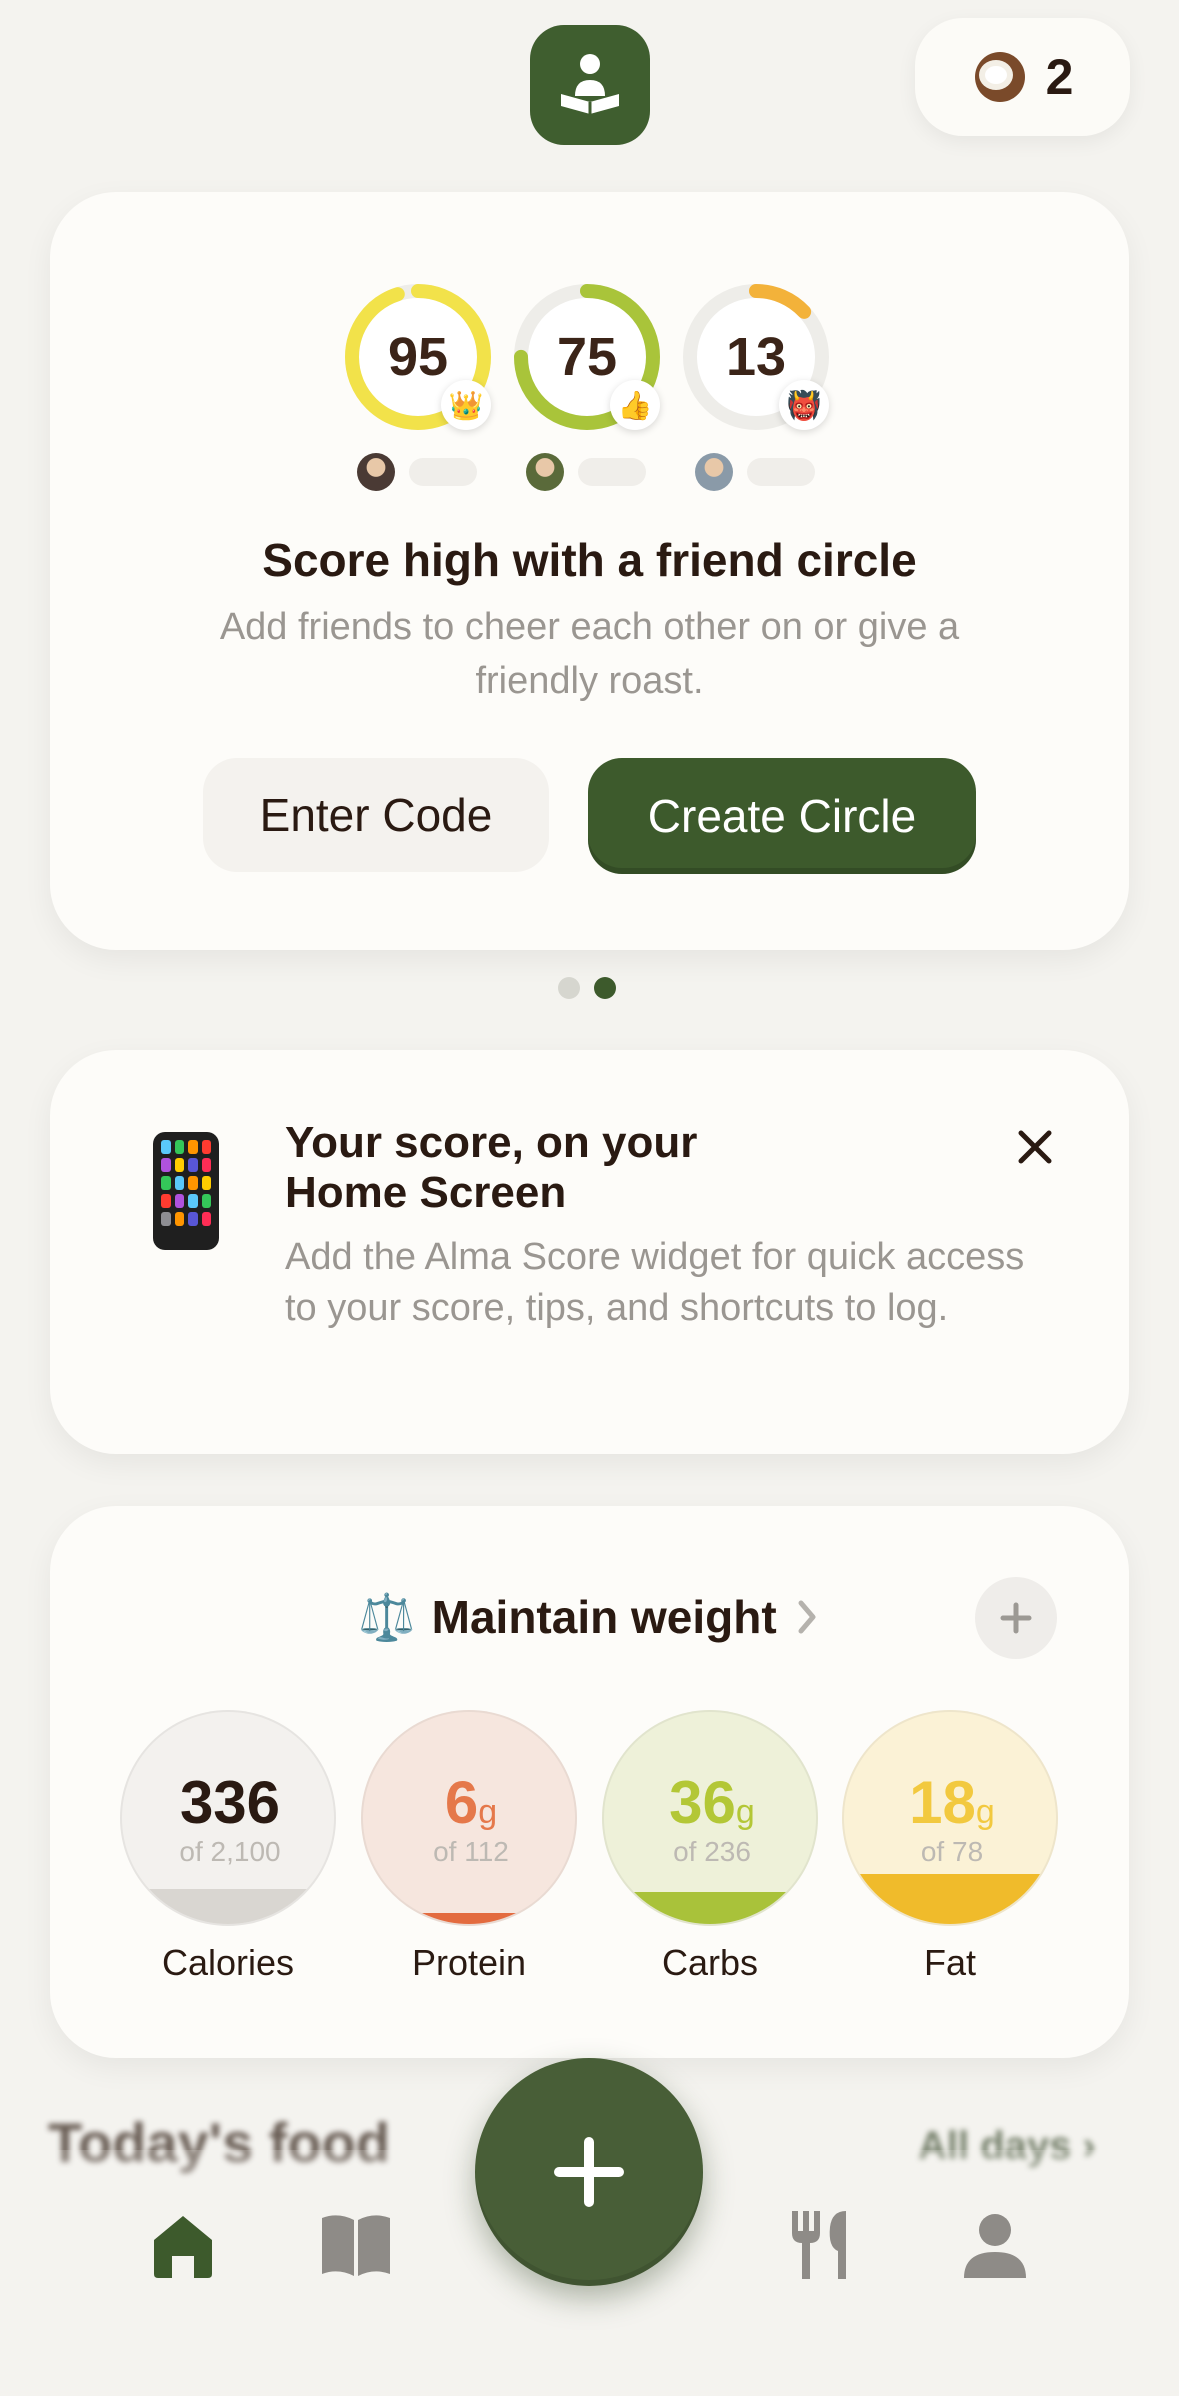 The image size is (1179, 2396). I want to click on fork-knife-icon, so click(819, 2245).